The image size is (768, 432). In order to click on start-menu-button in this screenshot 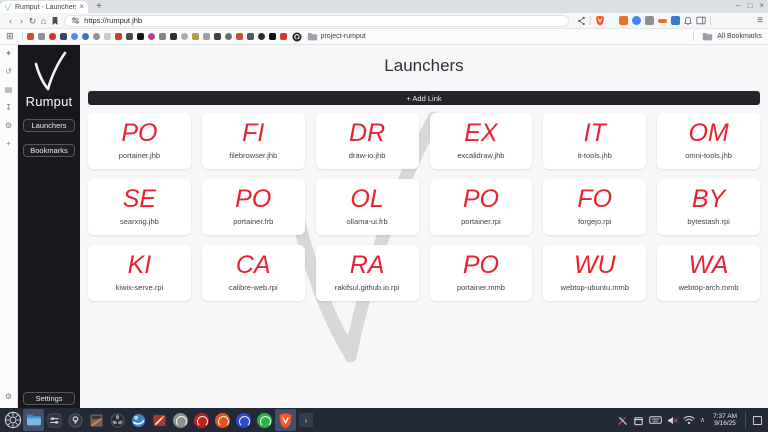, I will do `click(12, 420)`.